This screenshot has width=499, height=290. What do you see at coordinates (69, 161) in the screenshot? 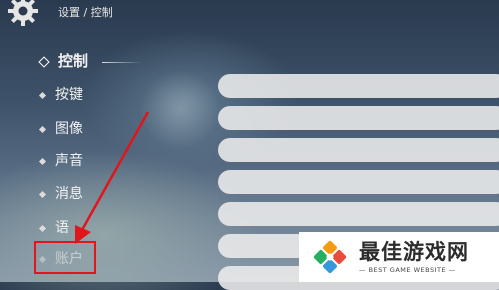
I see `sidebar-item-label: 声音` at bounding box center [69, 161].